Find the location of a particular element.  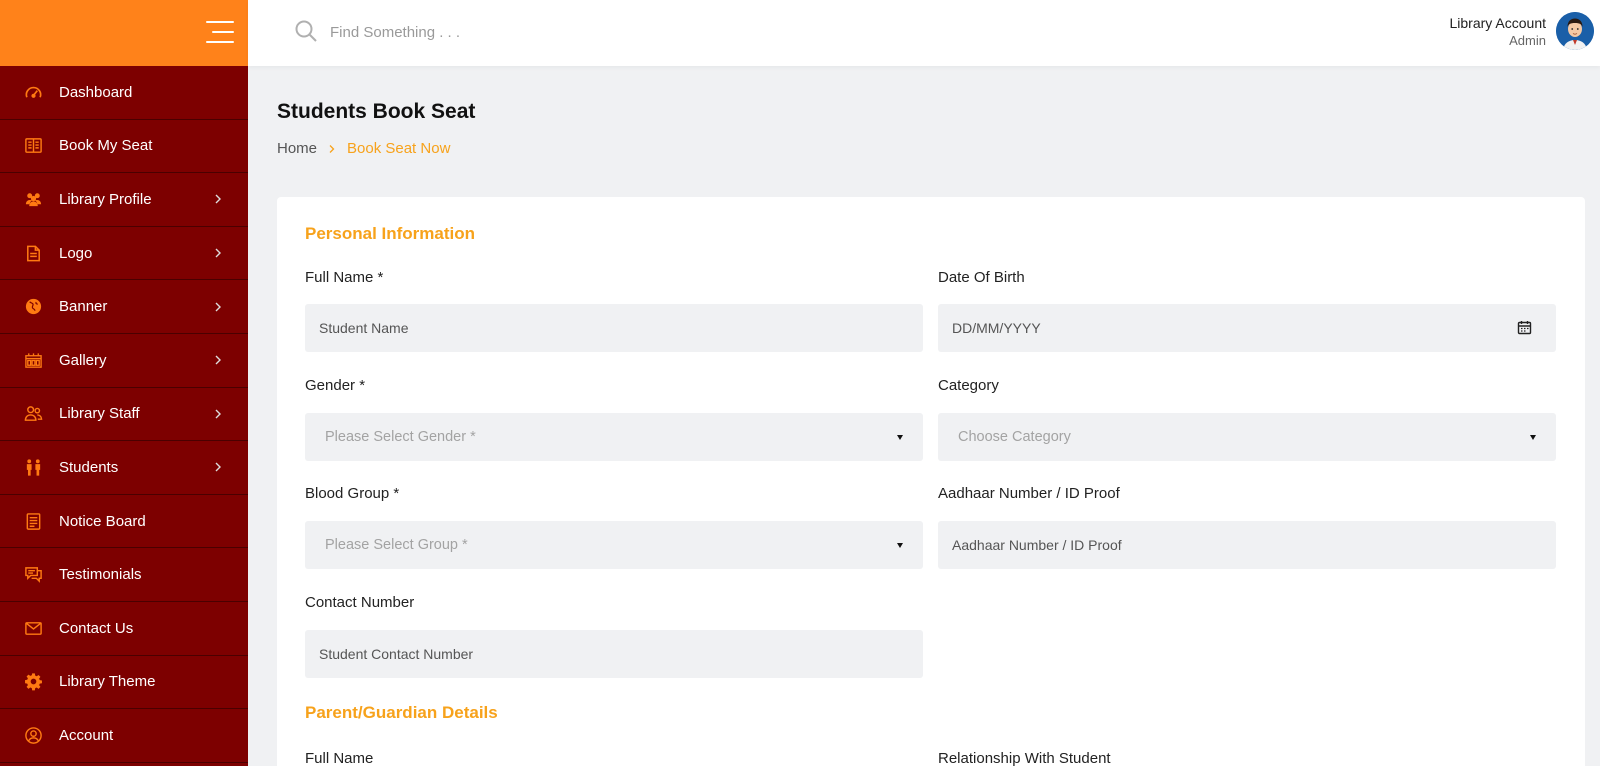

book-icon is located at coordinates (33, 146).